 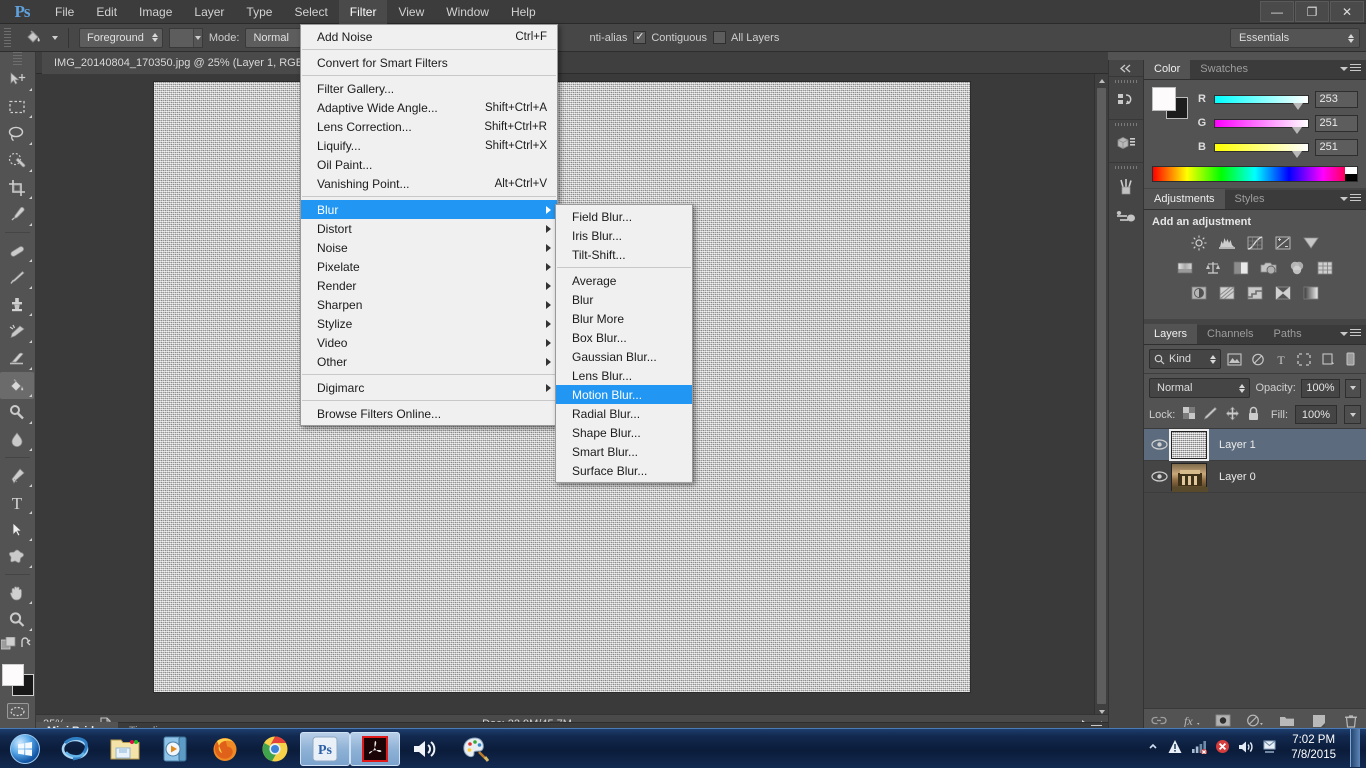 What do you see at coordinates (17, 214) in the screenshot?
I see `sidebar-item-eyedropper-tool` at bounding box center [17, 214].